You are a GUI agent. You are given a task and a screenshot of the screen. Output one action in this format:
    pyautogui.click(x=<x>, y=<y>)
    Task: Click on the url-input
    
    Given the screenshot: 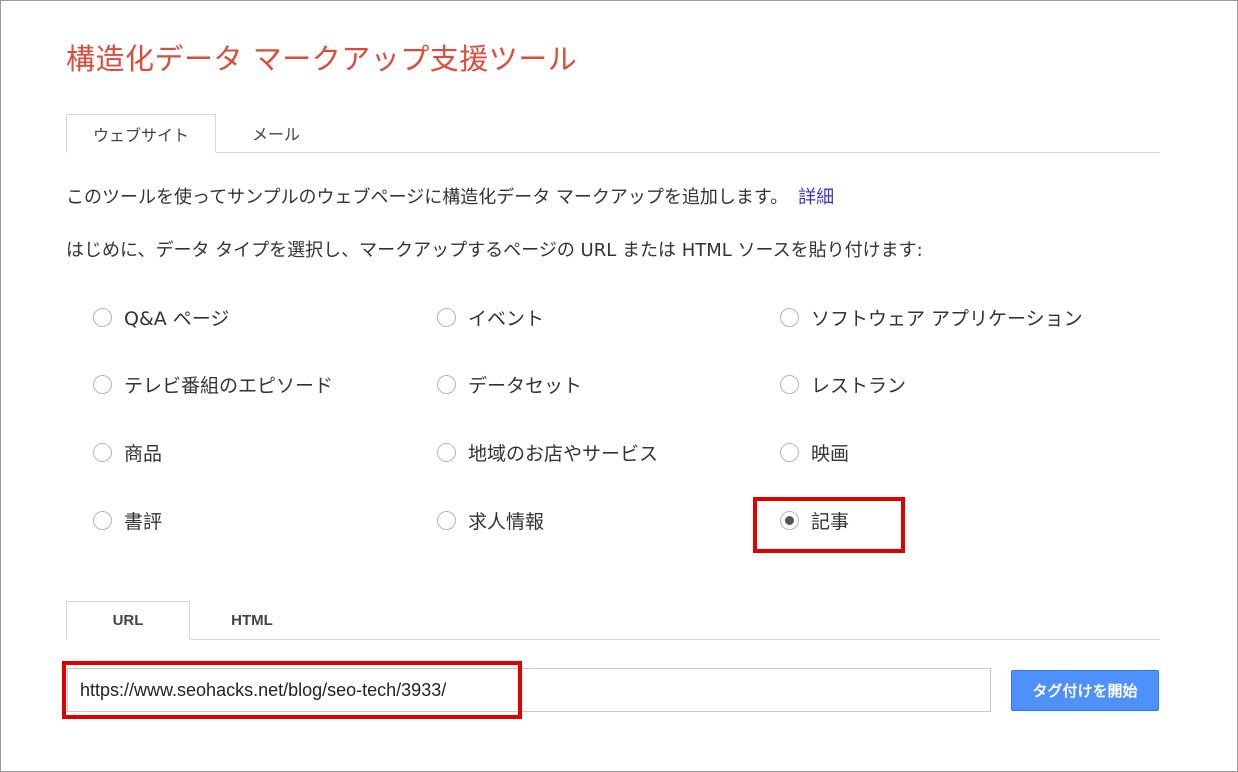 What is the action you would take?
    pyautogui.click(x=529, y=690)
    